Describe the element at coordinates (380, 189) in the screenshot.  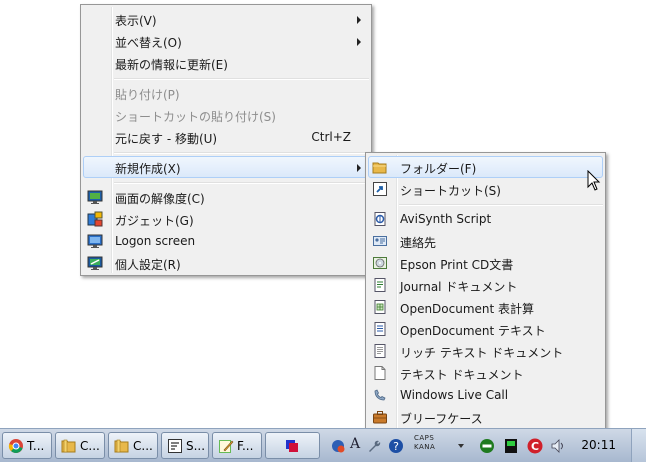
I see `shortcut-icon` at that location.